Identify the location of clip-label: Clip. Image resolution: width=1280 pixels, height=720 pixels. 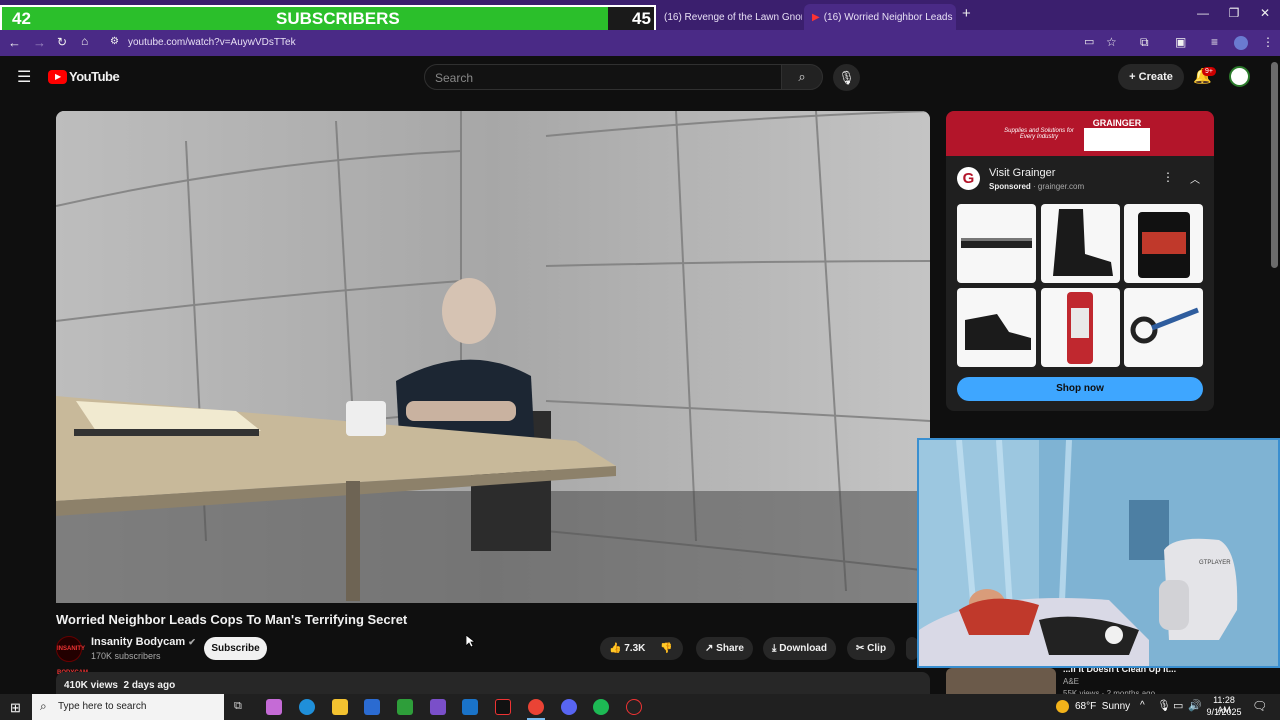
(877, 648).